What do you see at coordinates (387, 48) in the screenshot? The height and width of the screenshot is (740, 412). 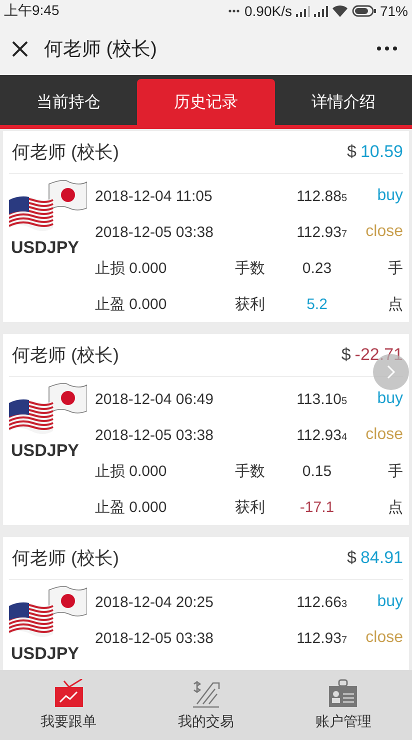 I see `more-icon` at bounding box center [387, 48].